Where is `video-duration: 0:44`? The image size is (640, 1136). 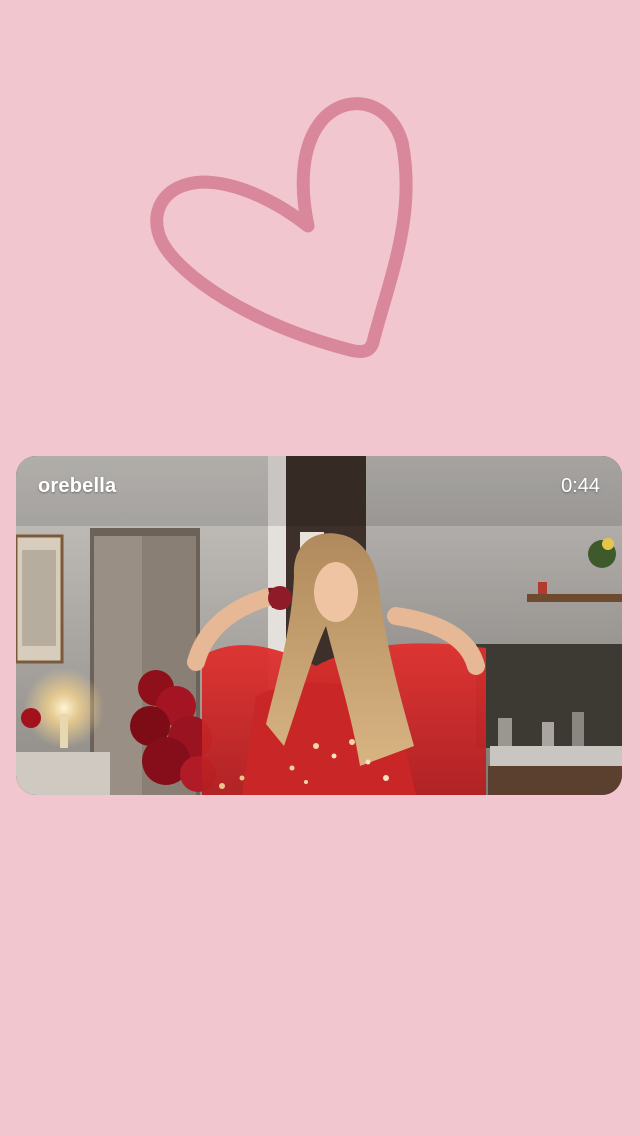 video-duration: 0:44 is located at coordinates (580, 486).